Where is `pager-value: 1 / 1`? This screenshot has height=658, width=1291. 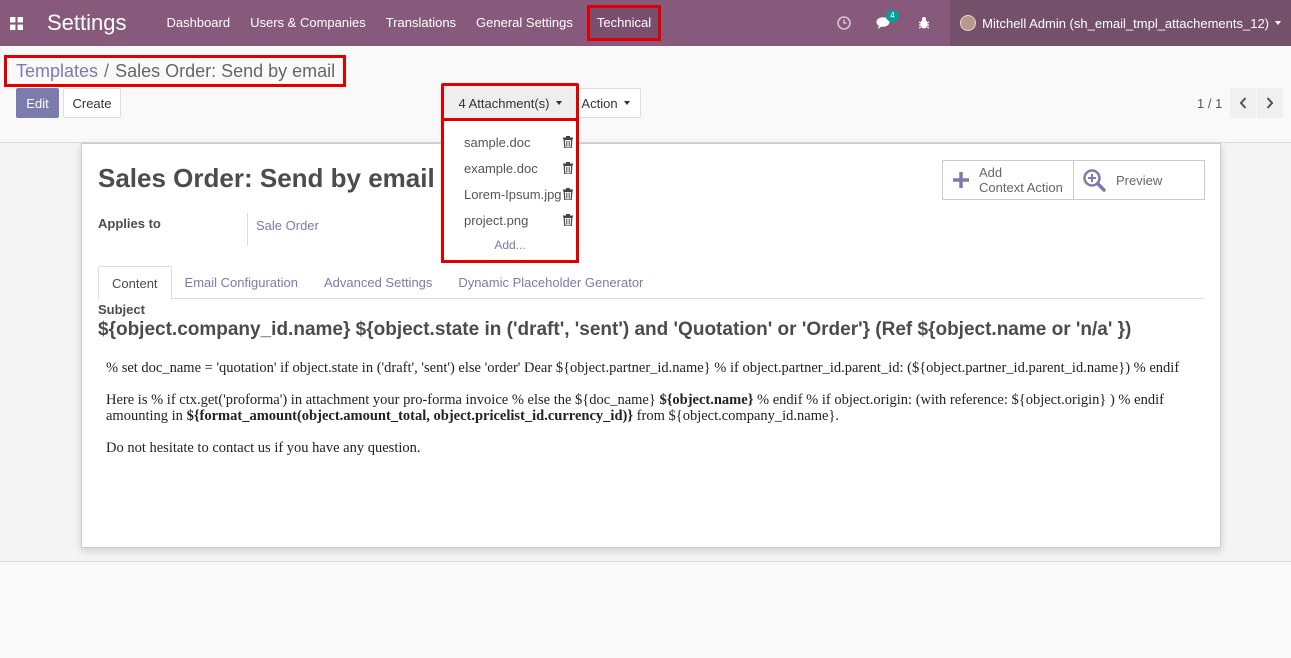
pager-value: 1 / 1 is located at coordinates (1210, 103).